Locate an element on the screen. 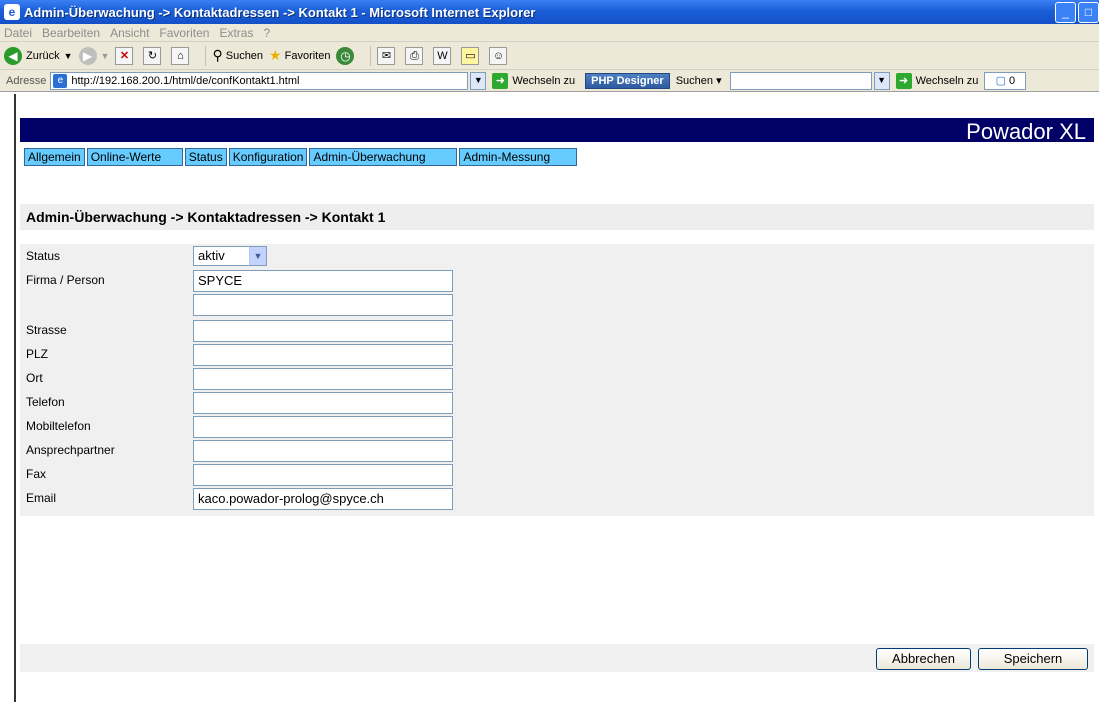 This screenshot has height=702, width=1099. mail-icon: ✉ is located at coordinates (386, 55).